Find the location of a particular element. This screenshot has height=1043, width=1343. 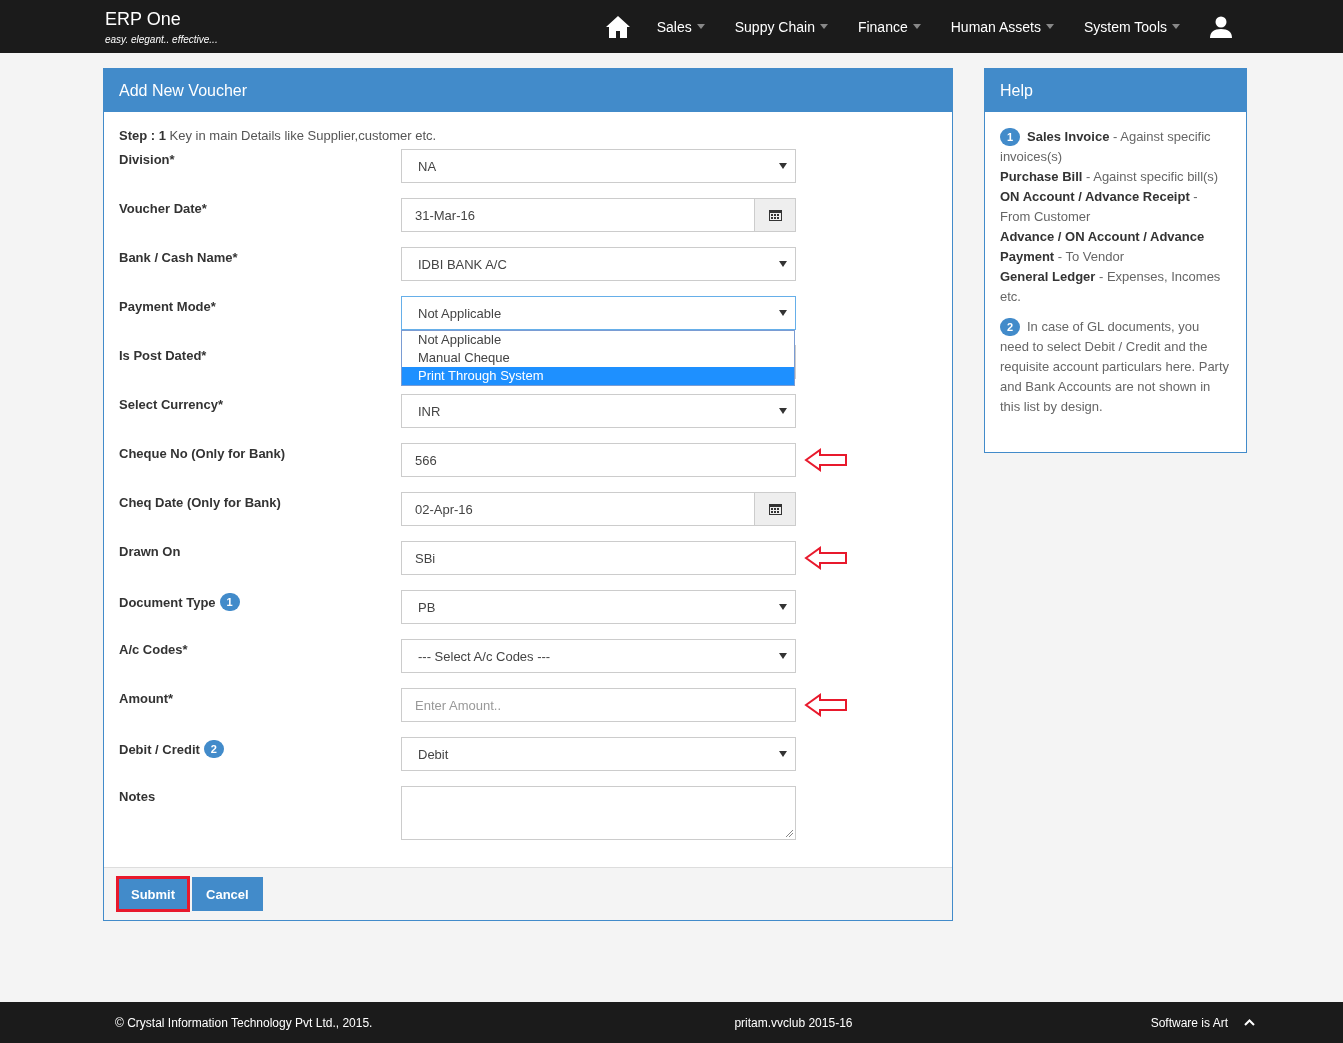

select-field: Not Applicable is located at coordinates (598, 313).